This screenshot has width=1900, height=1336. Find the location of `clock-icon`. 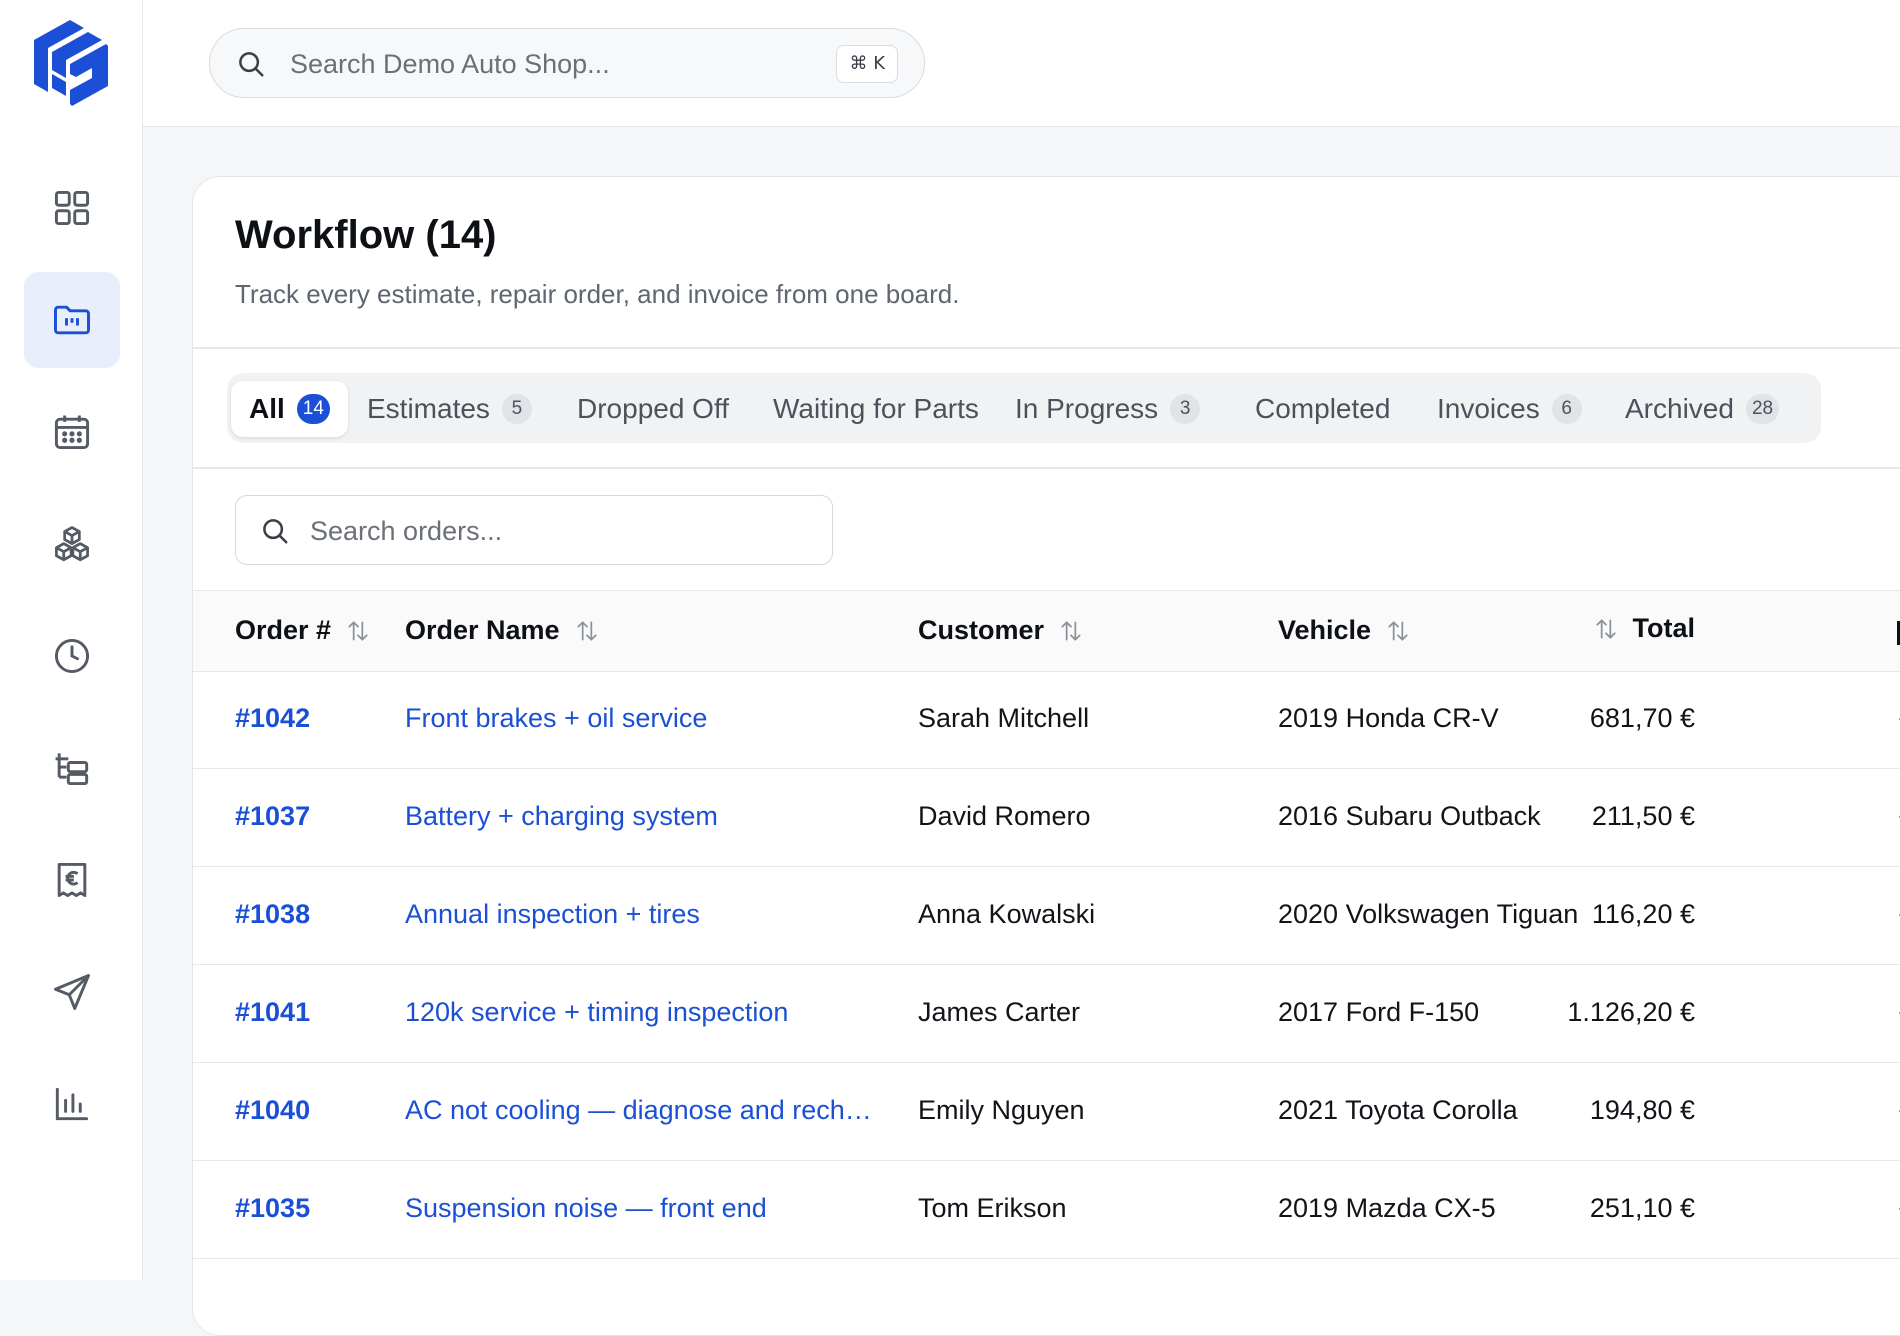

clock-icon is located at coordinates (72, 656).